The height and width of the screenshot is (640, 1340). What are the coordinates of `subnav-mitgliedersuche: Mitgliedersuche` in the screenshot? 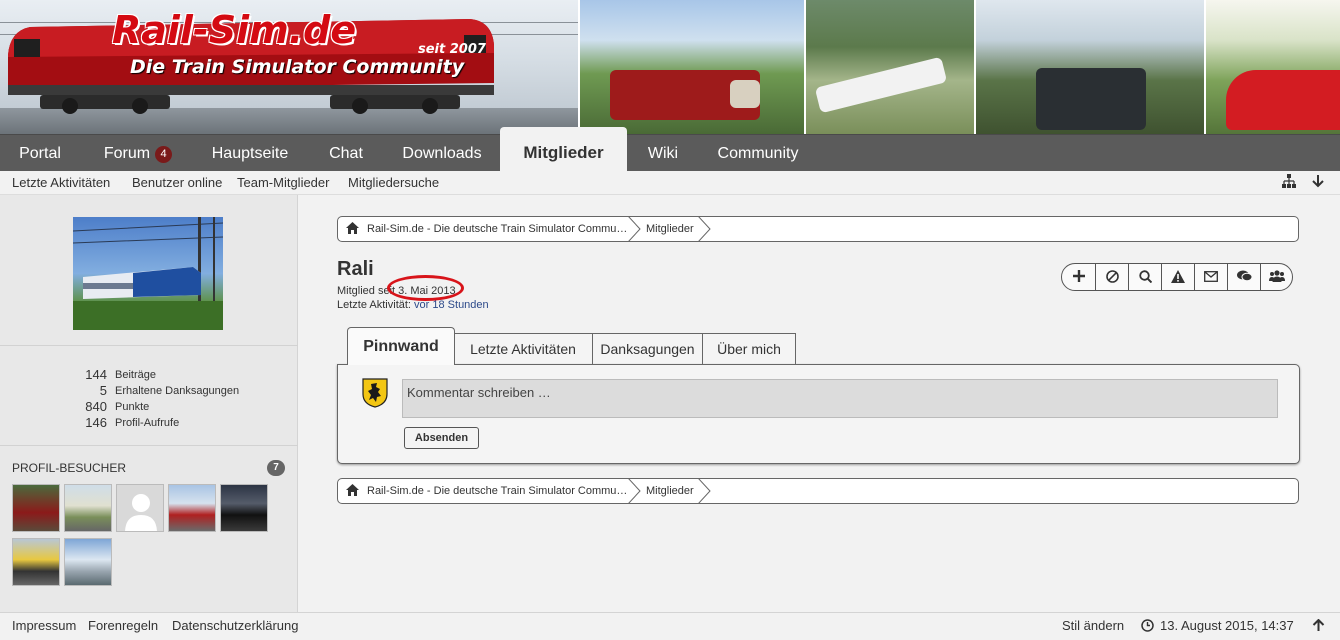 It's located at (393, 182).